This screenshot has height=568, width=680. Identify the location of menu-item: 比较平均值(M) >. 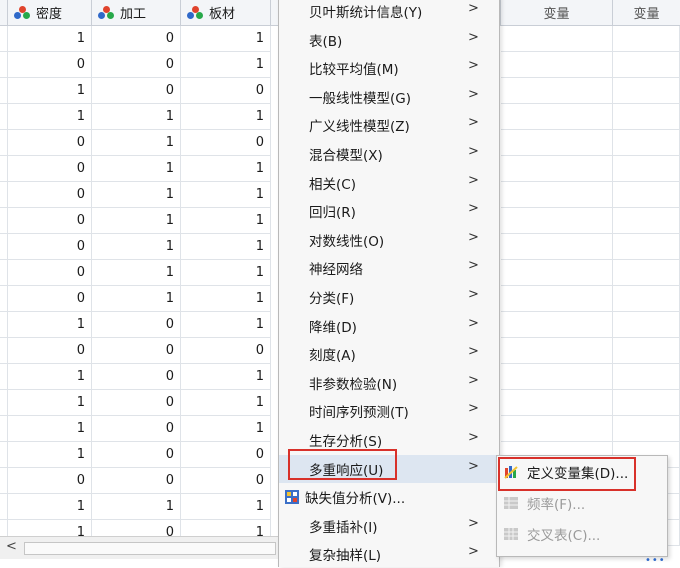
(388, 68).